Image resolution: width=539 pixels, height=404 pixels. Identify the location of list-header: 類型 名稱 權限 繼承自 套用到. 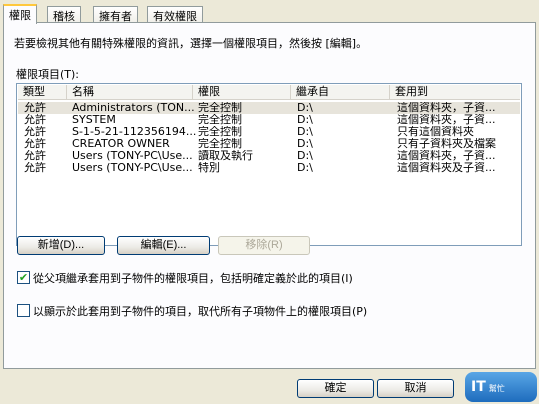
(269, 92).